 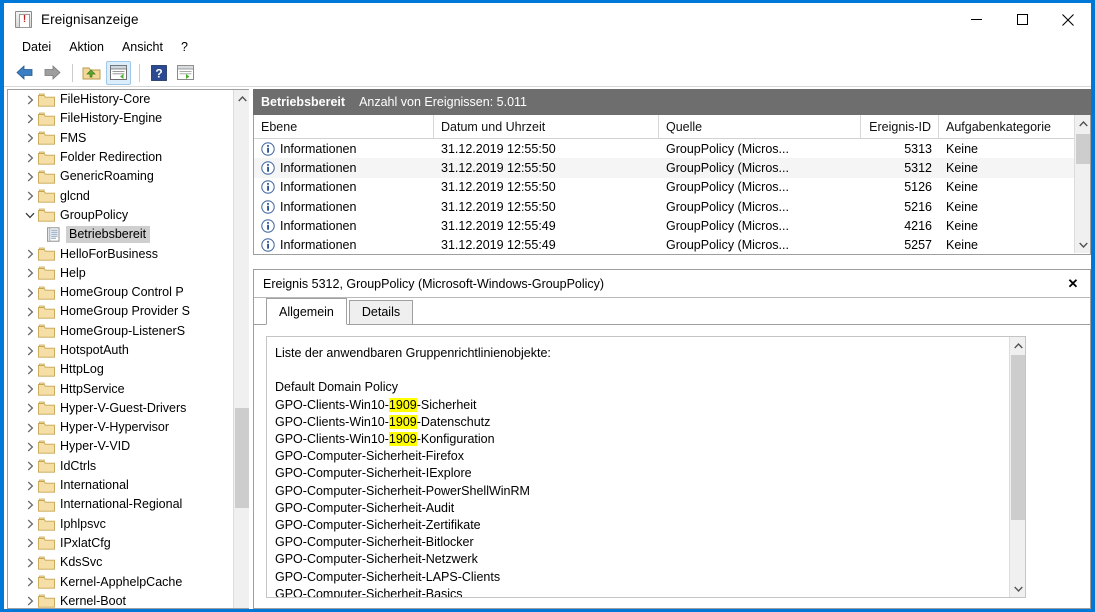 I want to click on properties-icon, so click(x=118, y=72).